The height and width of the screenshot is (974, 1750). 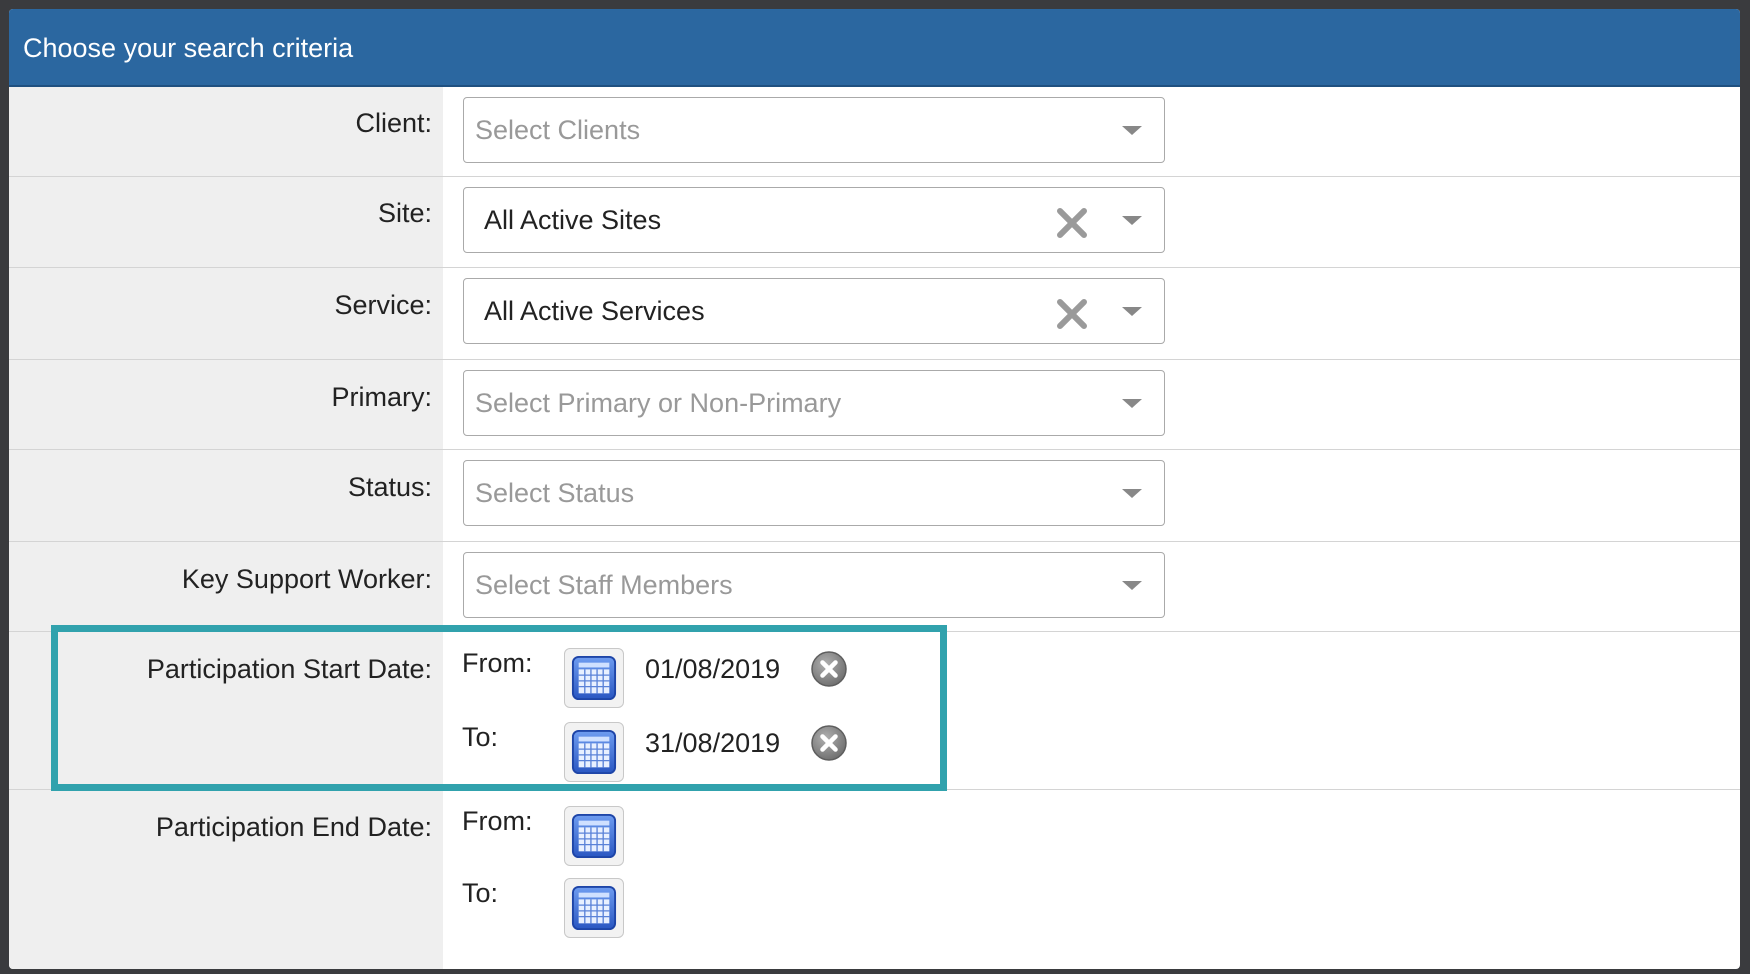 I want to click on service-row: Service: All Active Services, so click(x=874, y=314).